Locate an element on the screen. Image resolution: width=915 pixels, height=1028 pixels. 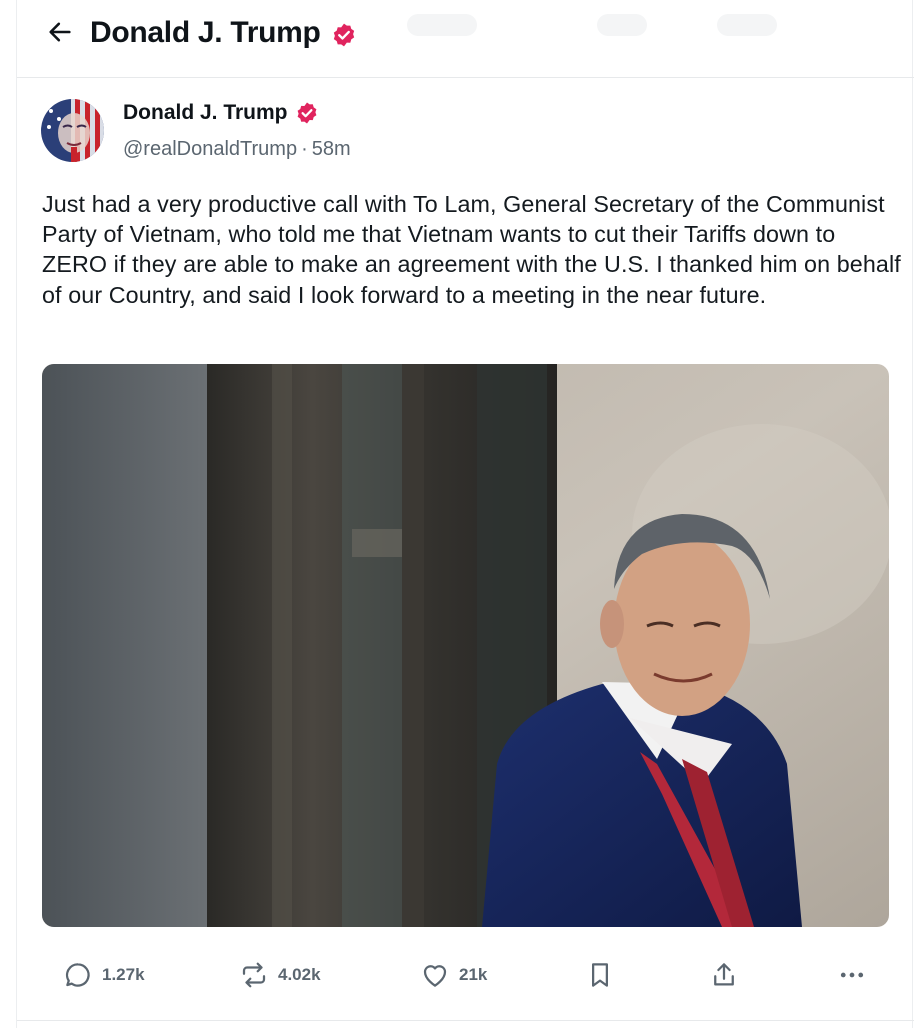
repost-icon is located at coordinates (254, 975).